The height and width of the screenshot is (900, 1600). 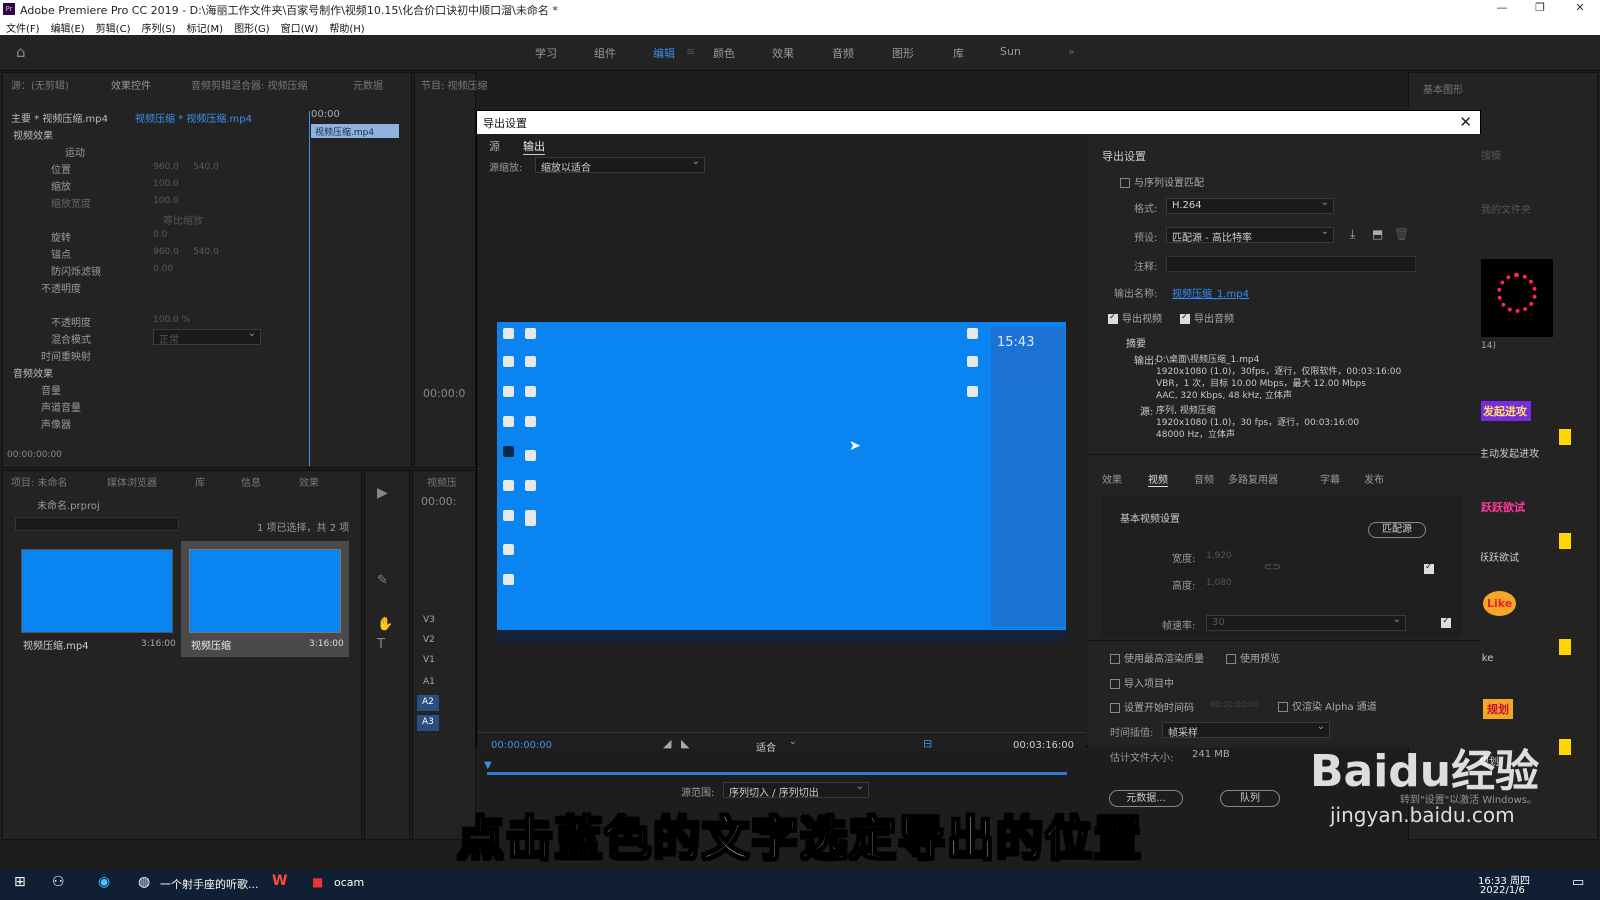 I want to click on source-range-select: 序列切入 / 序列切出, so click(x=796, y=790).